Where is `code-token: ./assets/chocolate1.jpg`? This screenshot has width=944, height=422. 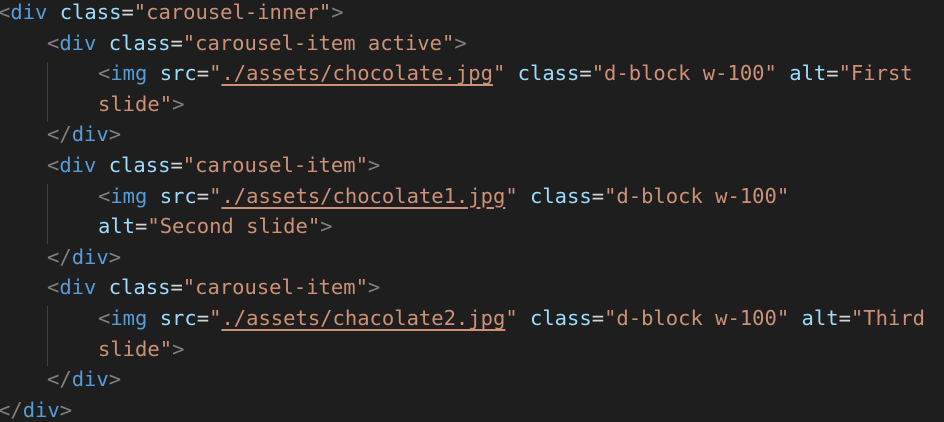 code-token: ./assets/chocolate1.jpg is located at coordinates (363, 196).